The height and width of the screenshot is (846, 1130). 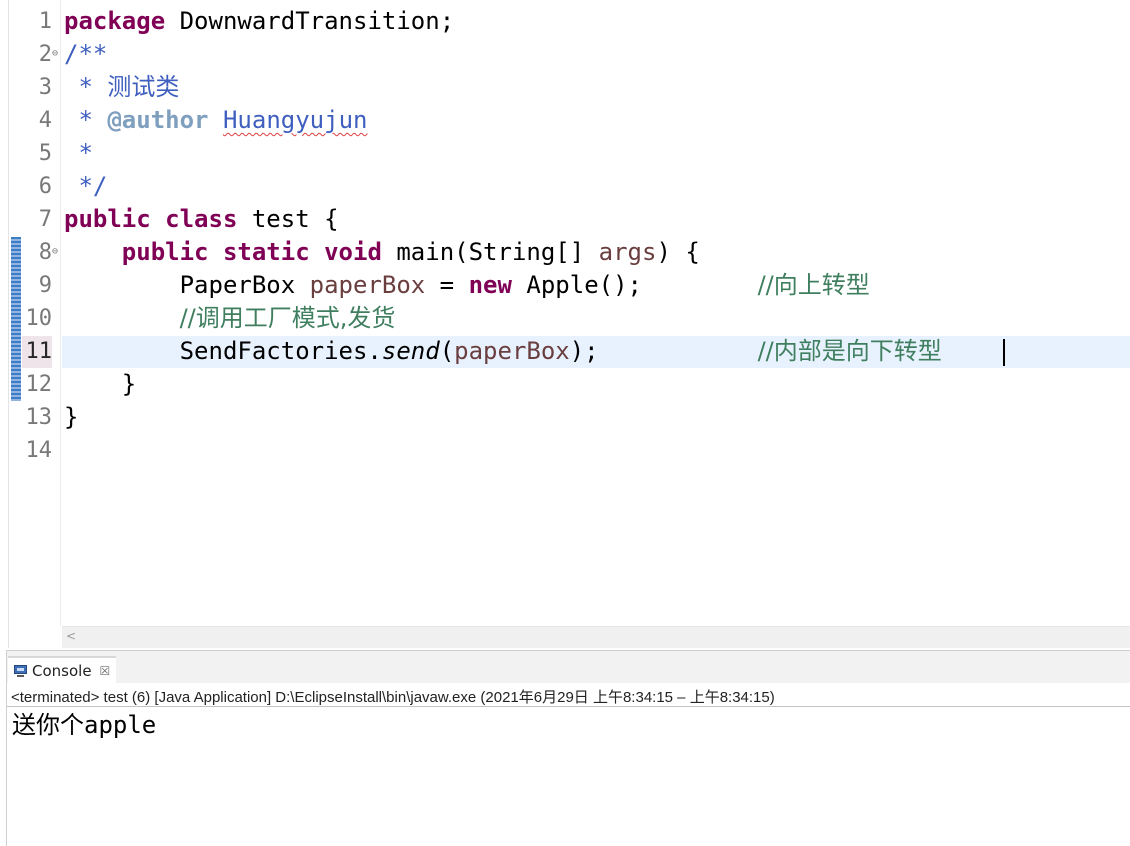 I want to click on close-icon: ☒, so click(x=105, y=671).